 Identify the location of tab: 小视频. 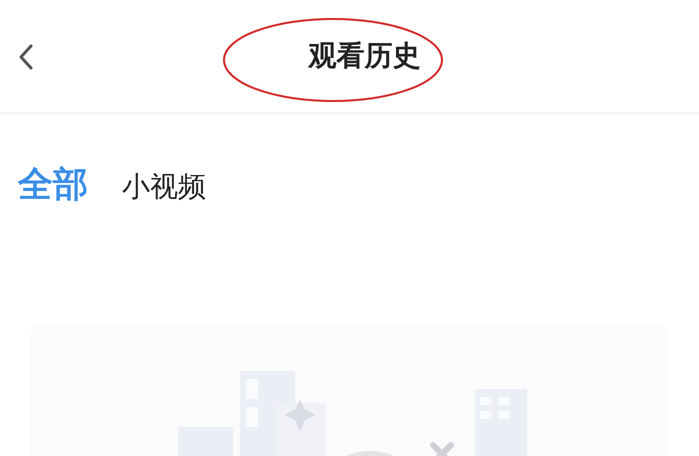
(164, 187).